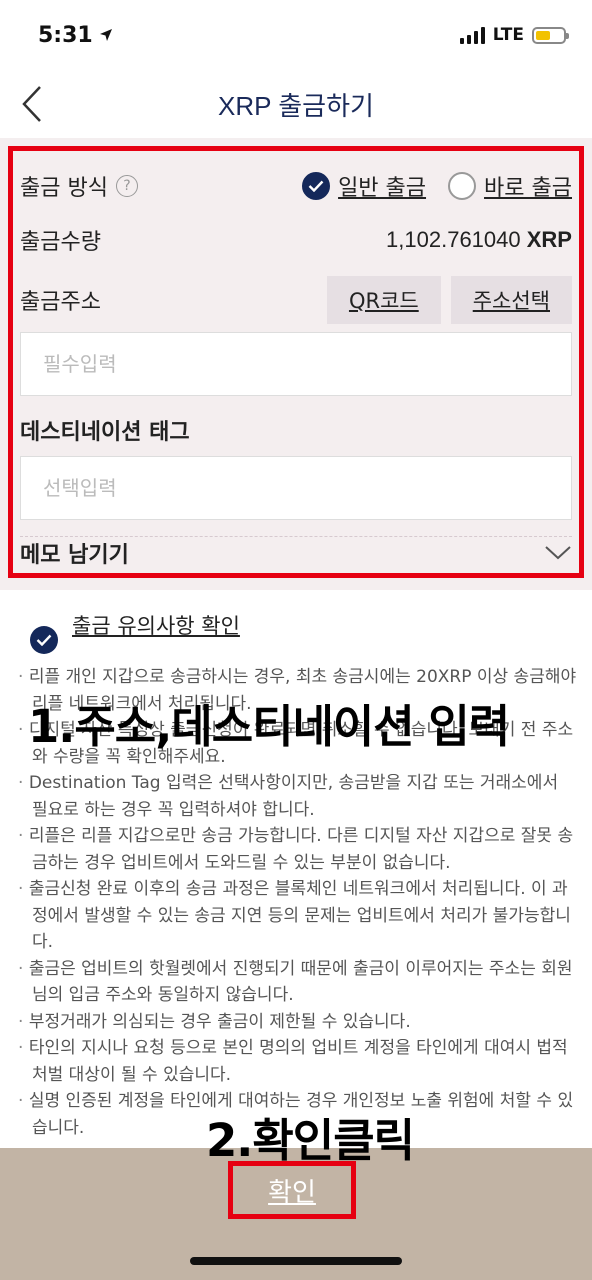 The width and height of the screenshot is (592, 1280). Describe the element at coordinates (296, 553) in the screenshot. I see `memo-row: 메모 남기기` at that location.